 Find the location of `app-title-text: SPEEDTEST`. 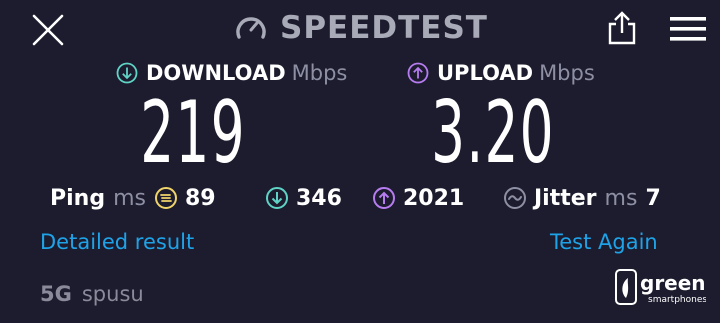

app-title-text: SPEEDTEST is located at coordinates (384, 28).